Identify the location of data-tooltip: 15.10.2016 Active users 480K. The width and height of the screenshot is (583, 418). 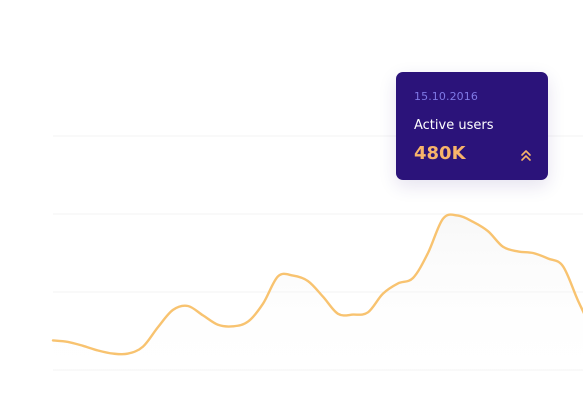
(472, 126).